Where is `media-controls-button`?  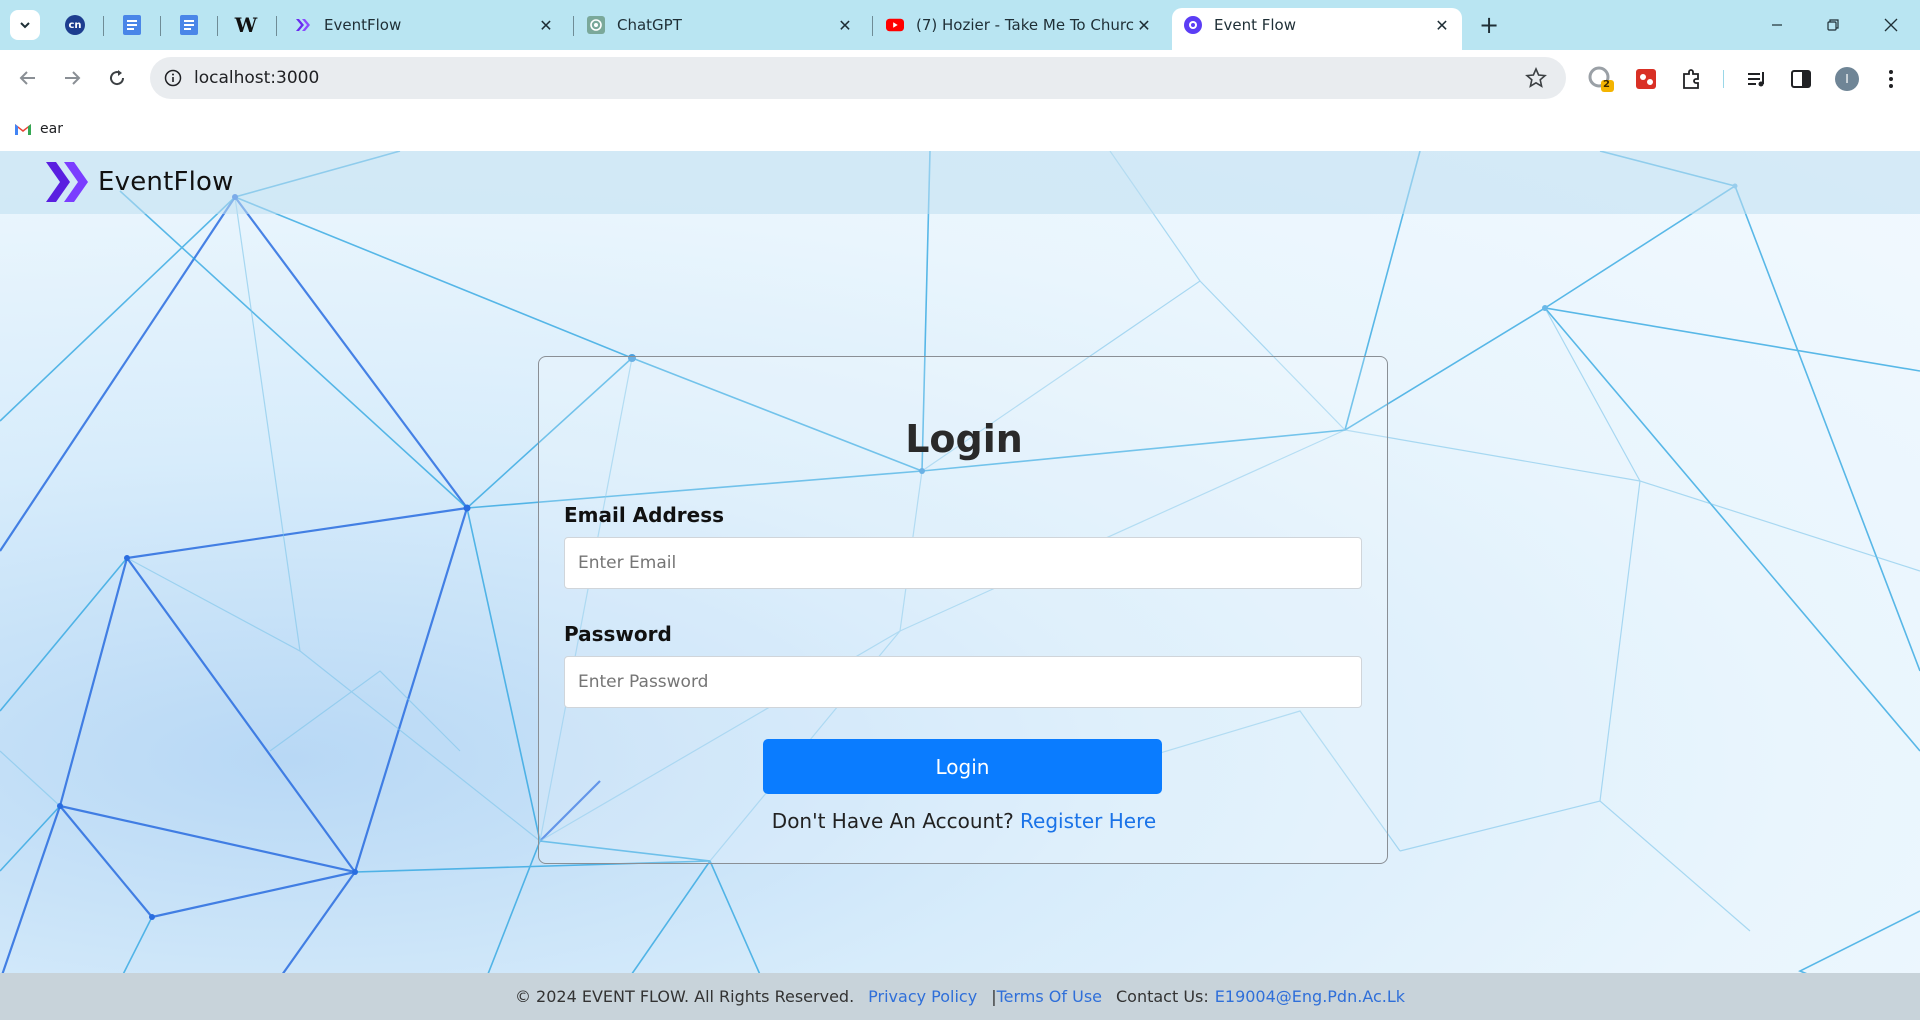 media-controls-button is located at coordinates (1757, 79).